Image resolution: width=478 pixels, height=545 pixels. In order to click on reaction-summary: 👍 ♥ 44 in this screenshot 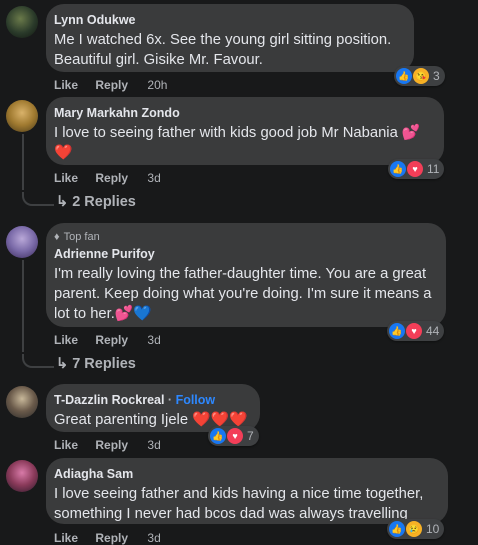, I will do `click(416, 331)`.